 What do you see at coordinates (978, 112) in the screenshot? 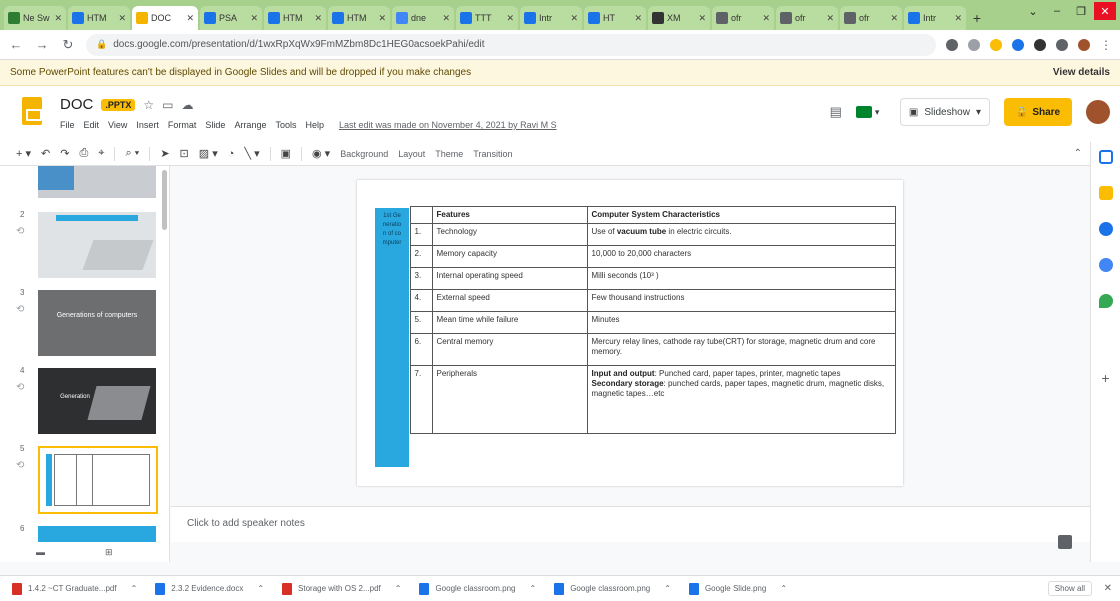
I see `chevron-down-icon: ▾` at bounding box center [978, 112].